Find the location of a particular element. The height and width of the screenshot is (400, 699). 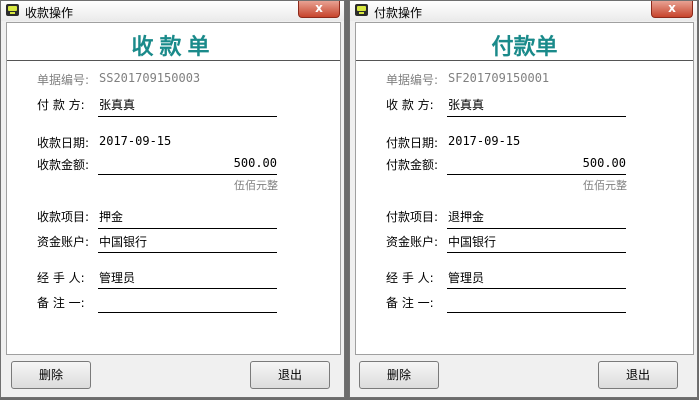

window-title: 收款操作 is located at coordinates (49, 13).